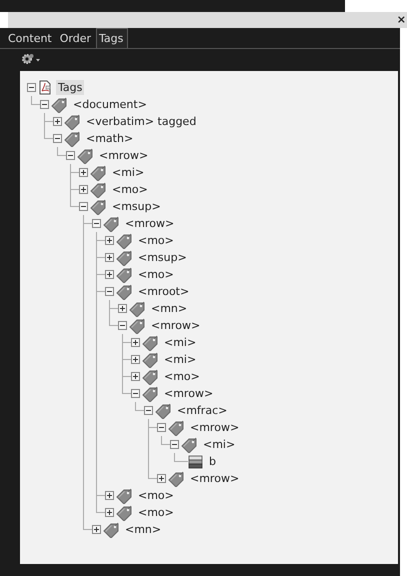 The width and height of the screenshot is (407, 576). I want to click on tab: Order, so click(76, 38).